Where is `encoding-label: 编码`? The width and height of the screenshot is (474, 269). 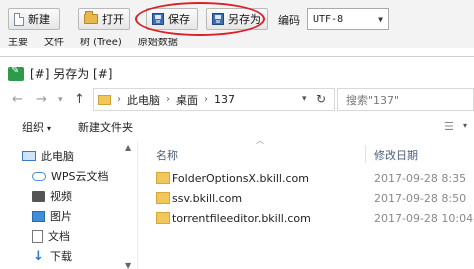 encoding-label: 编码 is located at coordinates (289, 20).